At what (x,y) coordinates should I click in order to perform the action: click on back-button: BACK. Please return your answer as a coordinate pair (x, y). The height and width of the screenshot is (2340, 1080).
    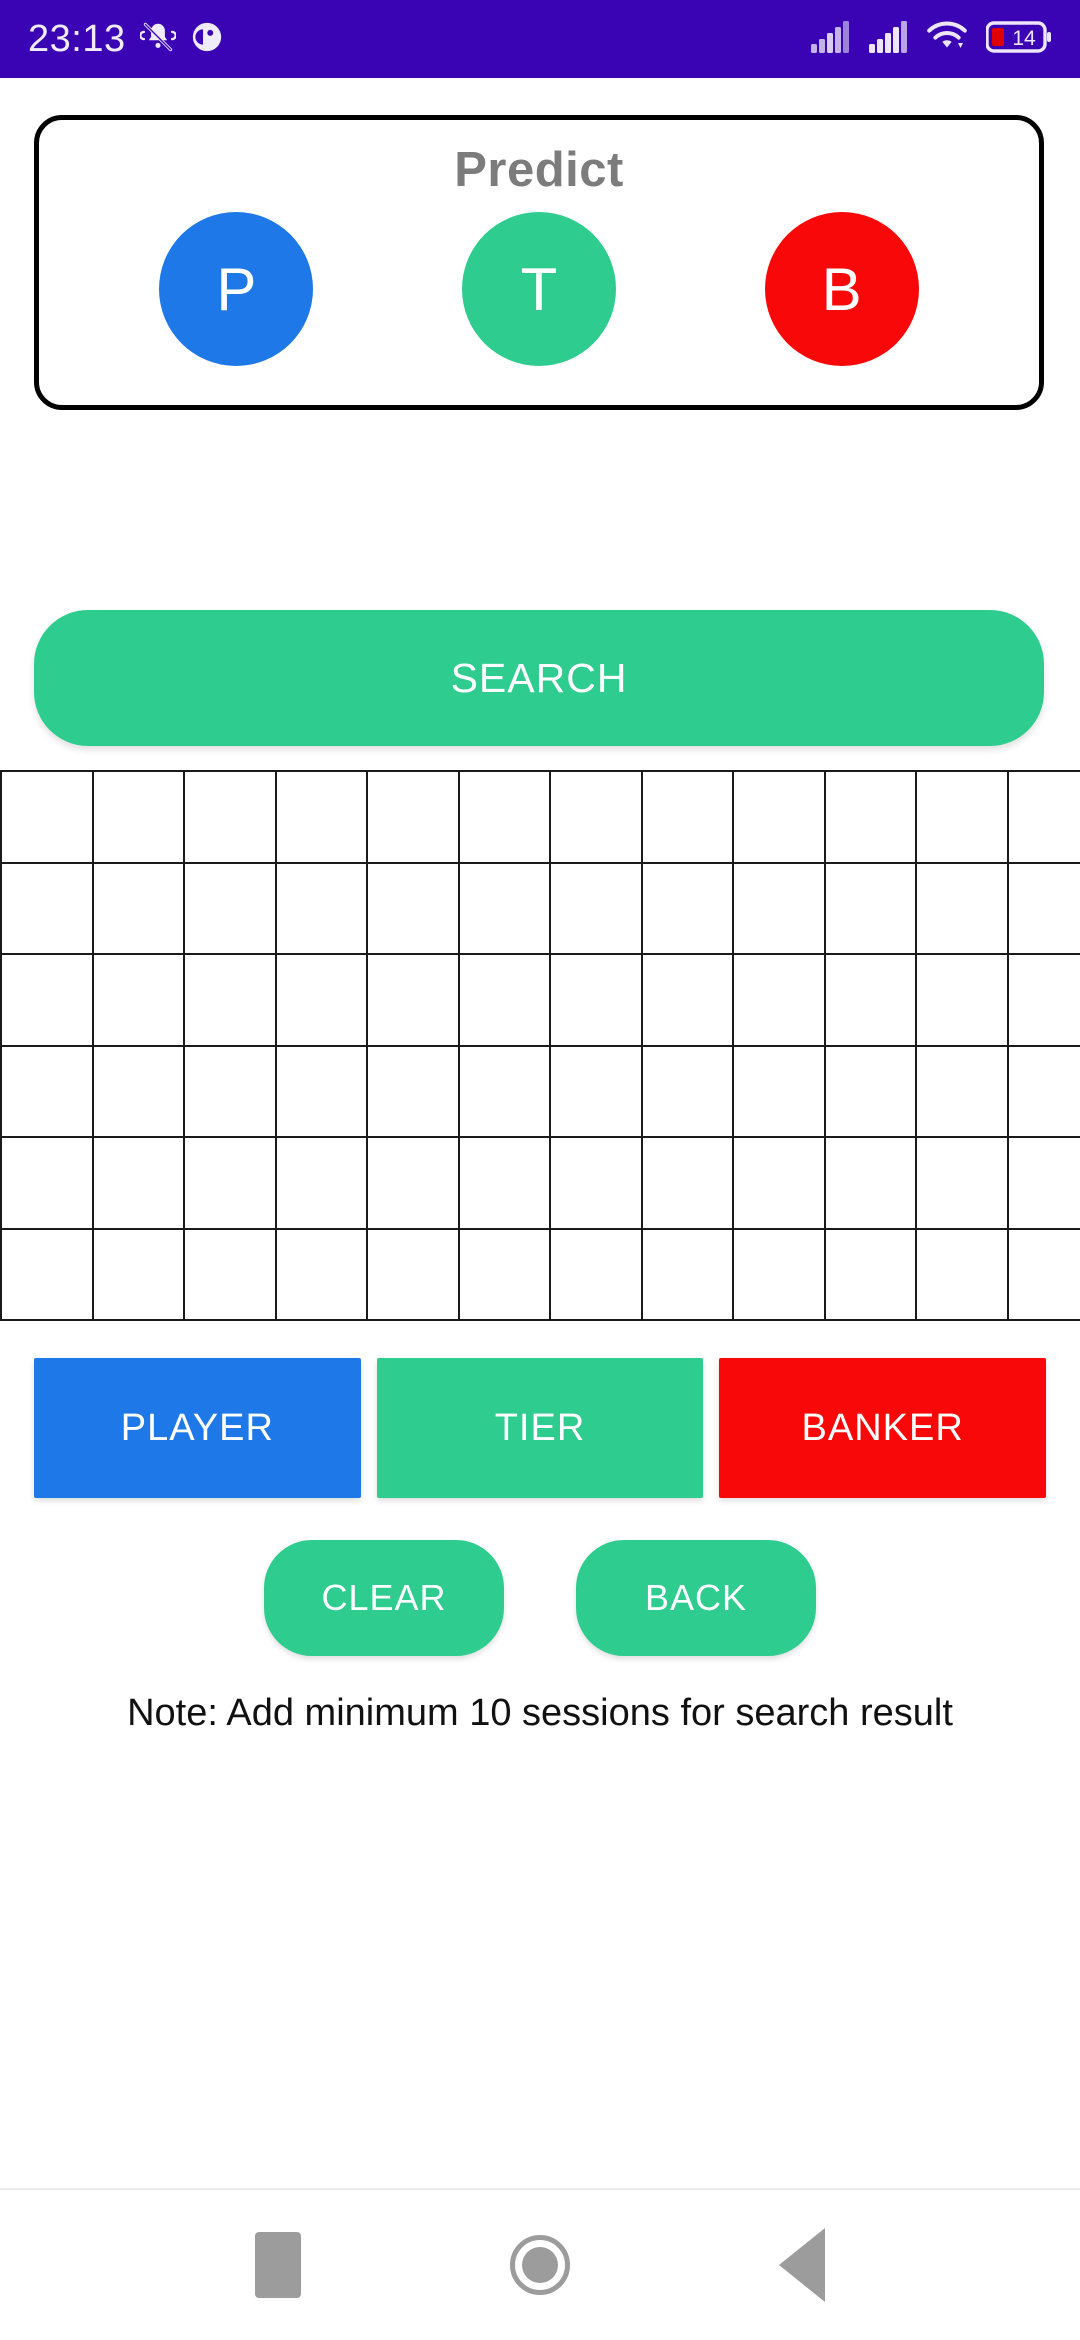
    Looking at the image, I should click on (696, 1598).